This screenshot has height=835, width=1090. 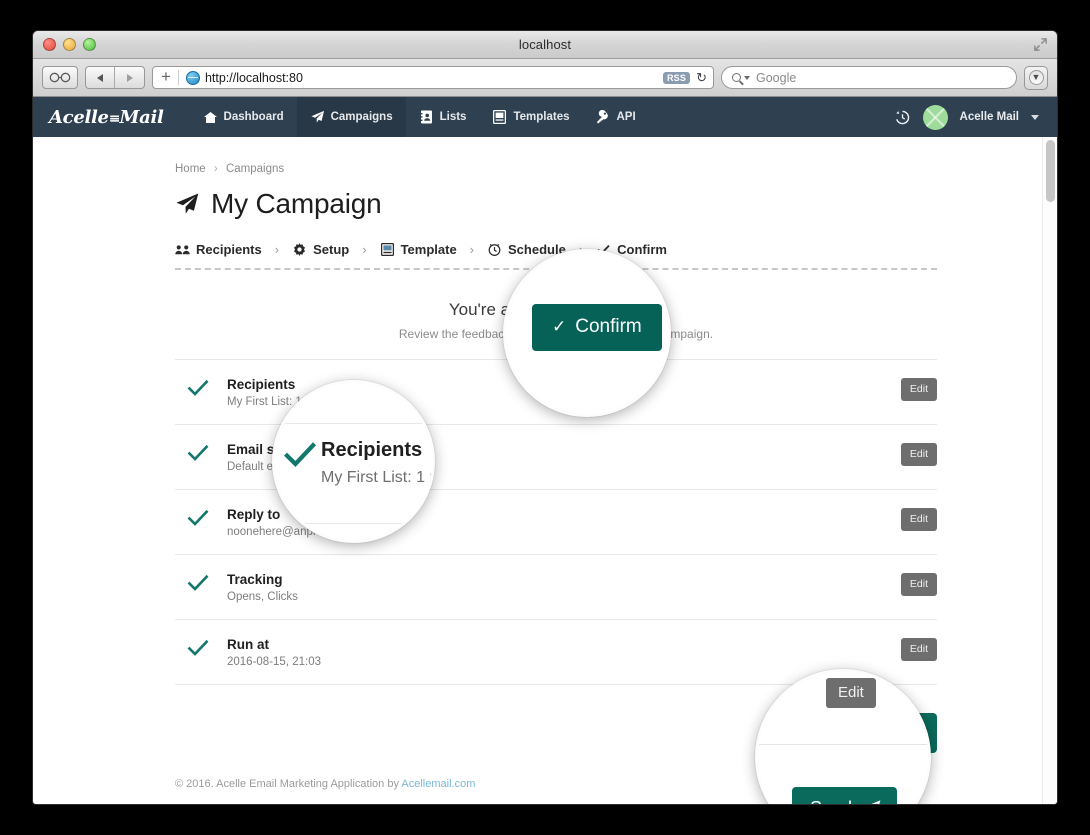 I want to click on magnifier-content: Recipients My First List: 1 r, so click(x=353, y=461).